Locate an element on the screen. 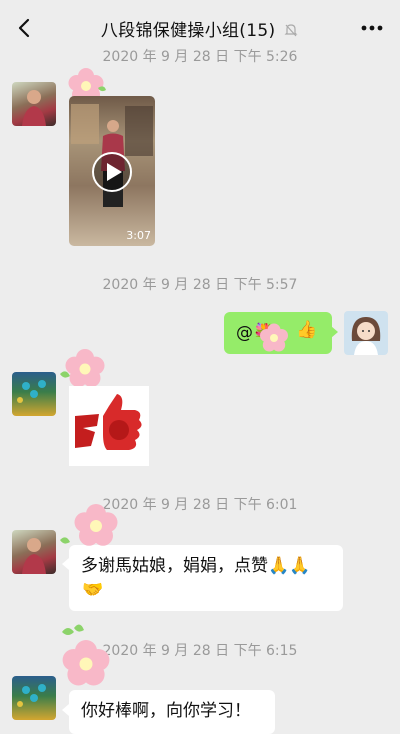 This screenshot has height=734, width=400. video-duration: 3:07 is located at coordinates (138, 235).